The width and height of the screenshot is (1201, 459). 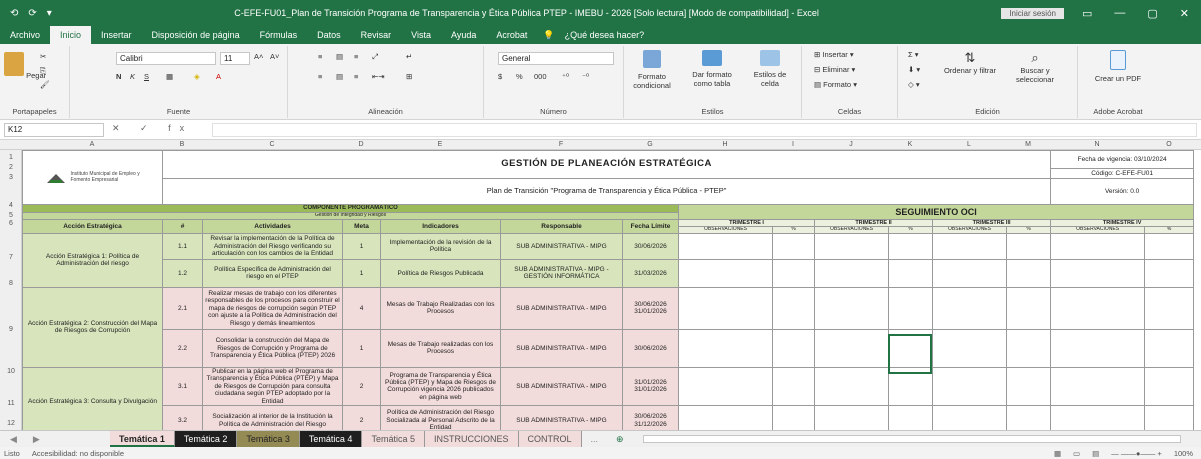 What do you see at coordinates (565, 76) in the screenshot?
I see `increase-decimal-icon: ⁺⁰` at bounding box center [565, 76].